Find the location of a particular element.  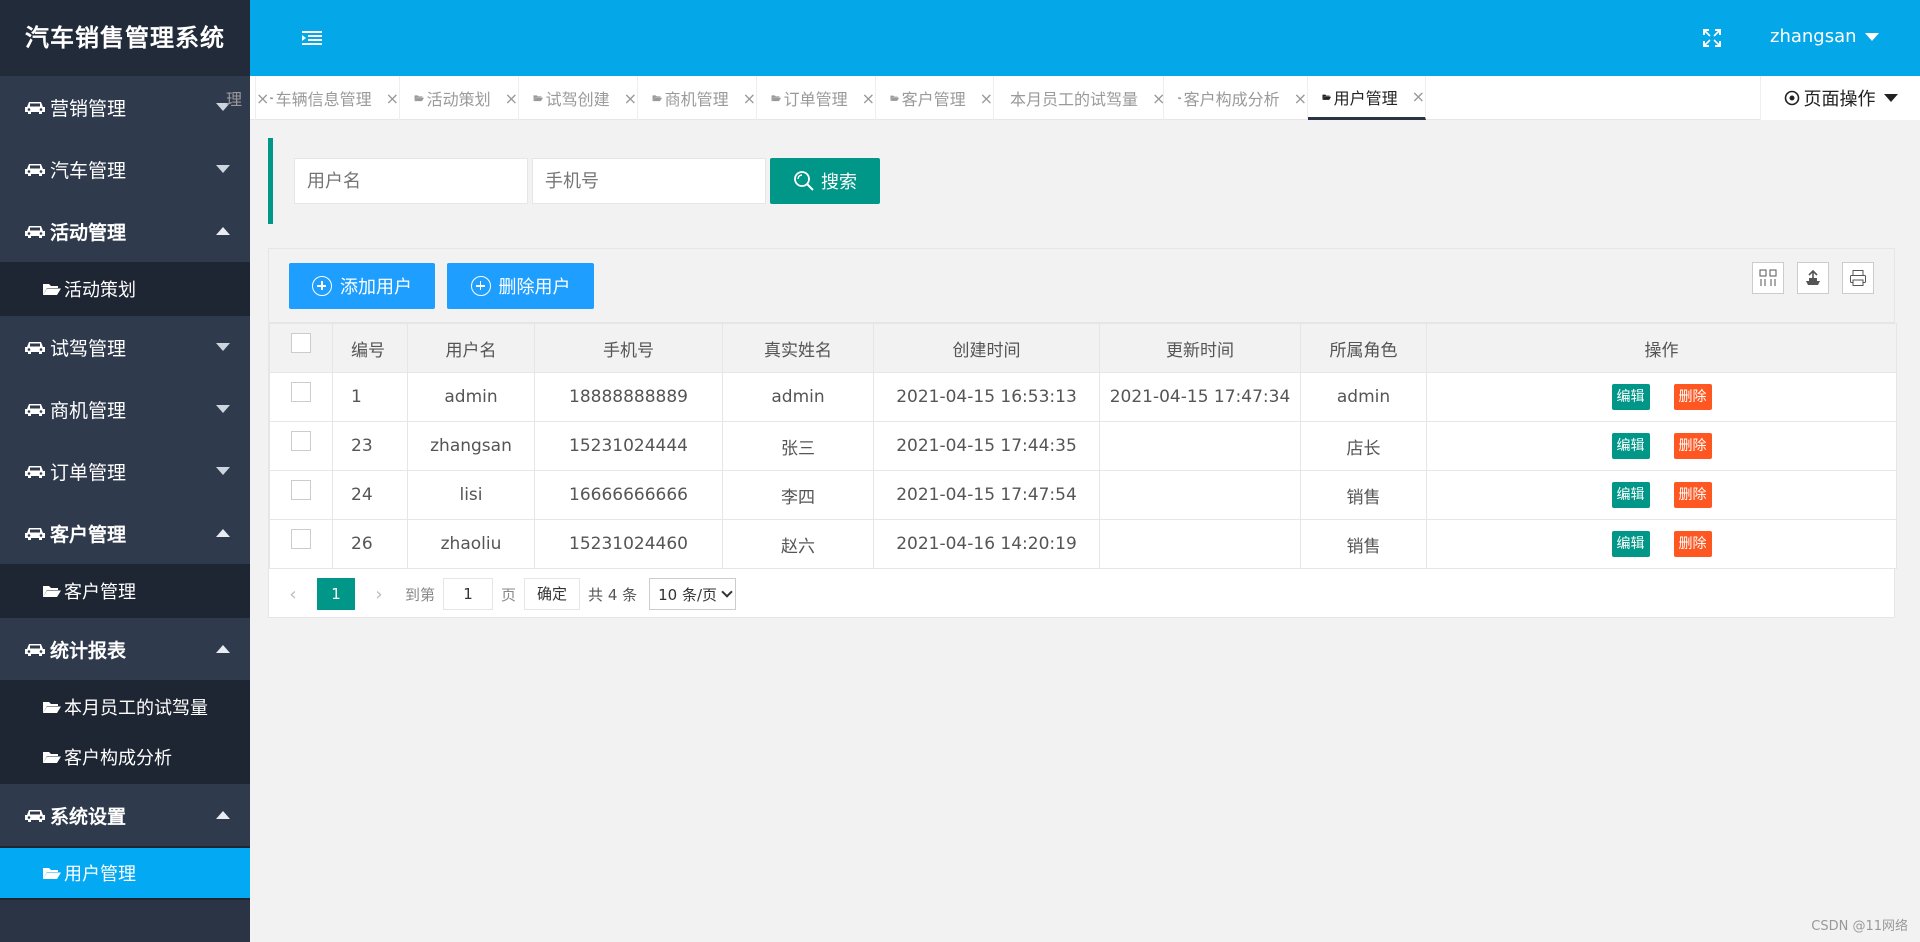

column-header: 真实姓名 is located at coordinates (798, 348).